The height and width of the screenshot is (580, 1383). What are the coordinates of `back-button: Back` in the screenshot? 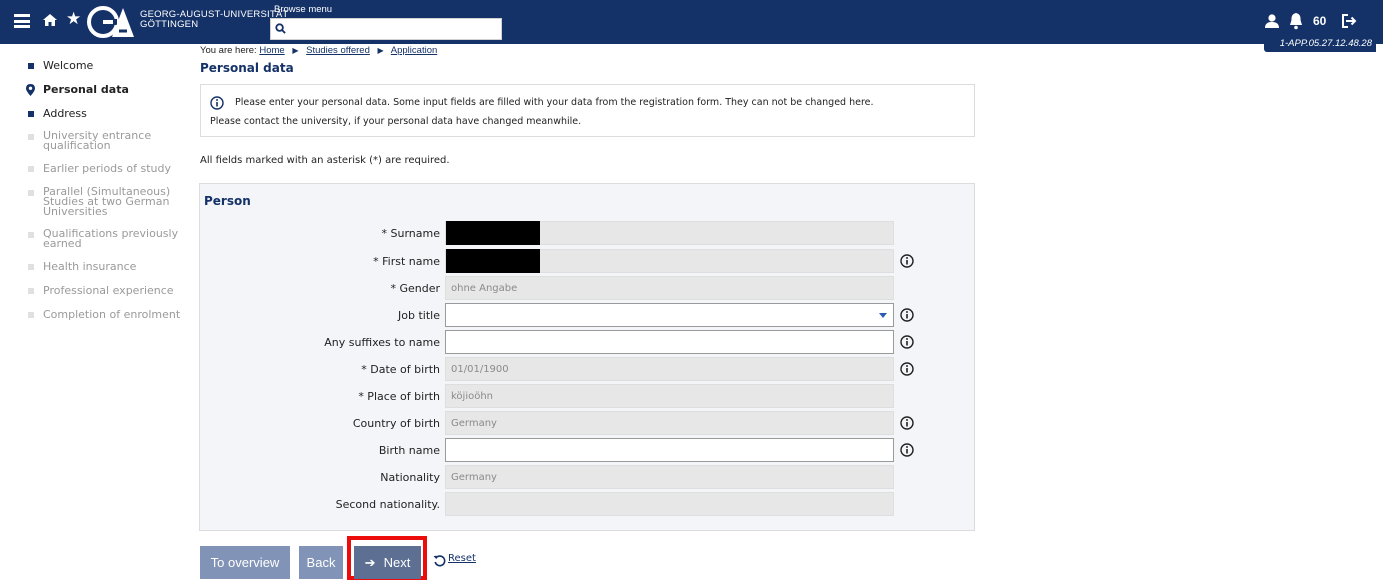 It's located at (321, 562).